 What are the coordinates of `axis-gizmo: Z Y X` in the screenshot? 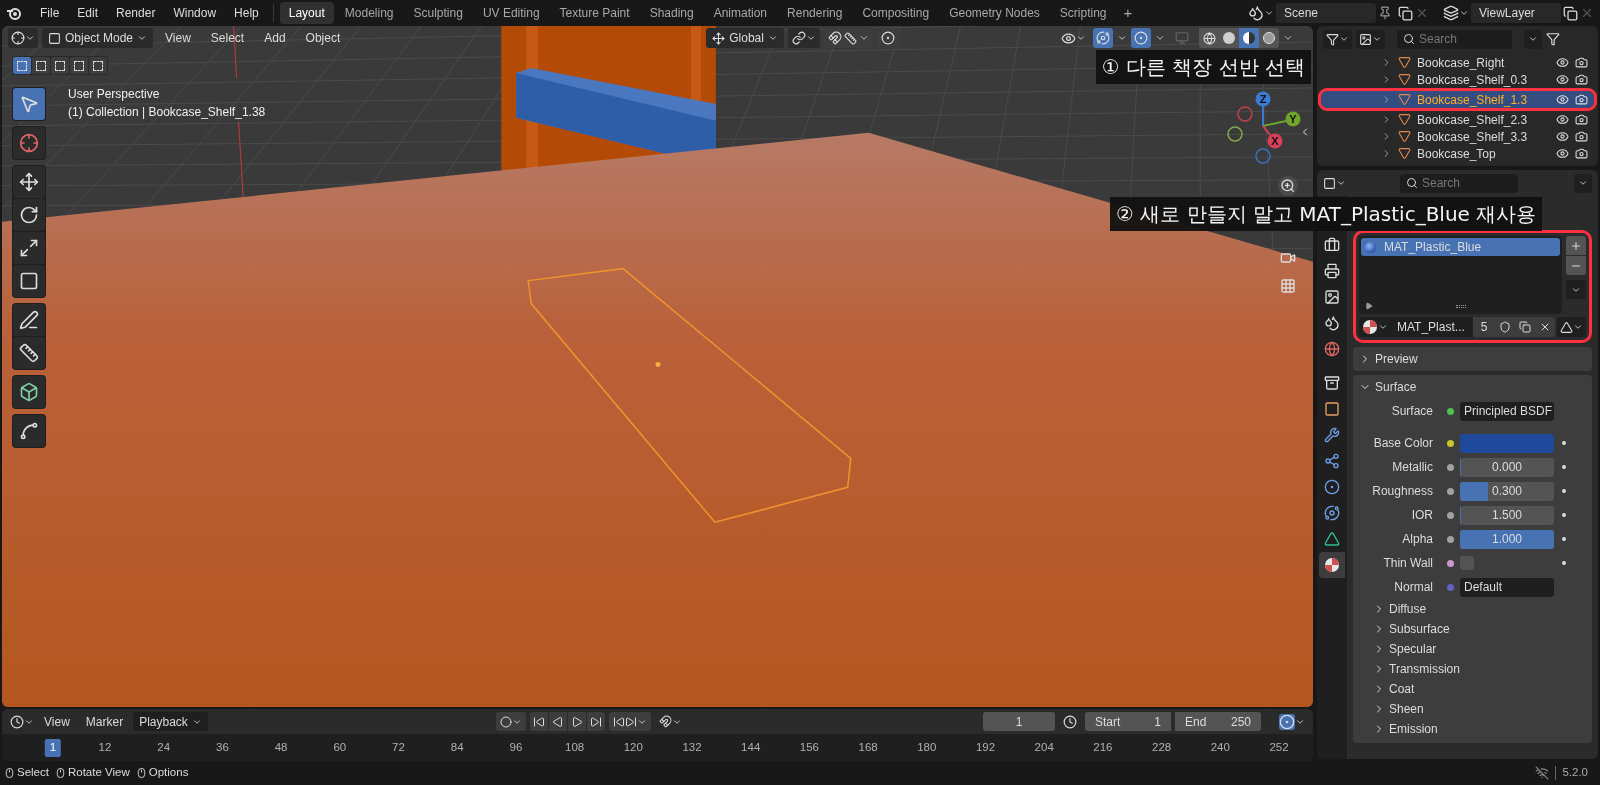 It's located at (1268, 128).